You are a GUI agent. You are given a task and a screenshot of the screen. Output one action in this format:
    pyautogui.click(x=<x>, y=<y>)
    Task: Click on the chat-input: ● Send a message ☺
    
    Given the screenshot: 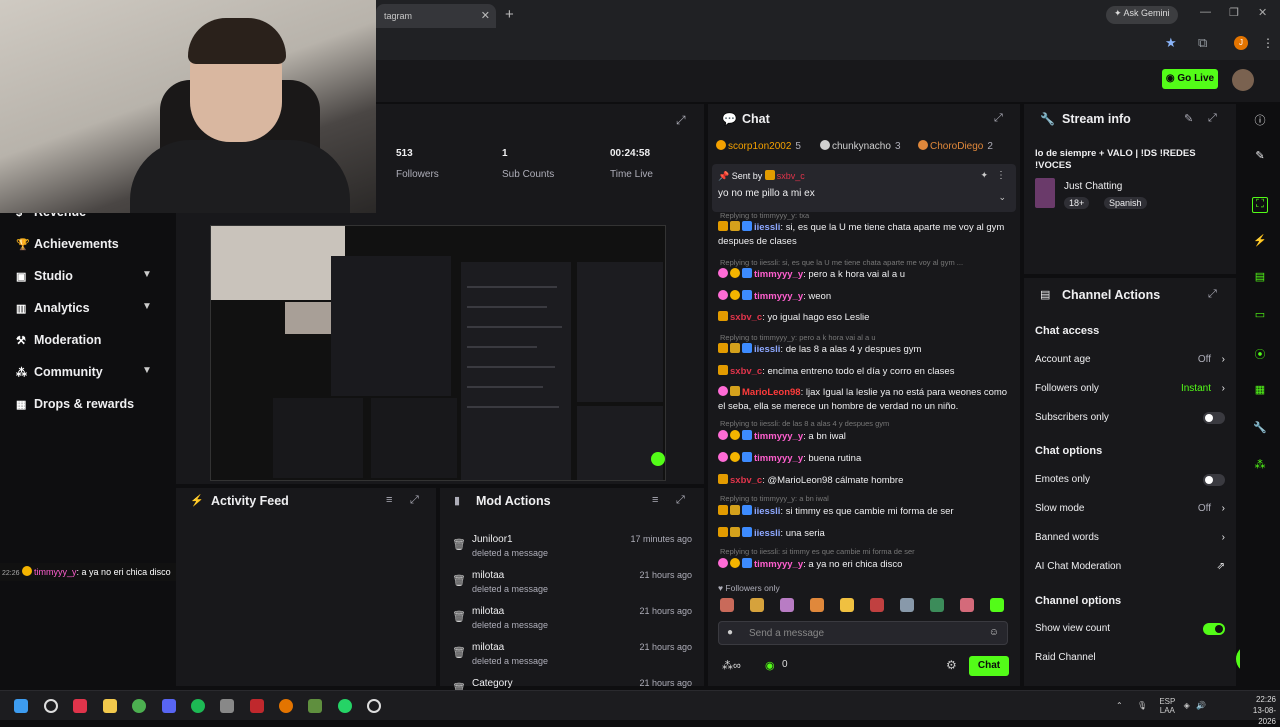 What is the action you would take?
    pyautogui.click(x=863, y=633)
    